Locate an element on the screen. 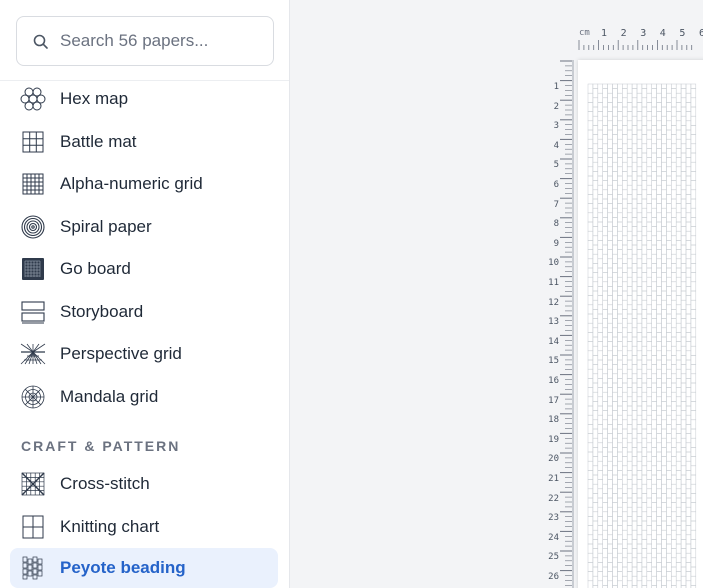  sidebar-item-knitting-chart: Knitting chart is located at coordinates (144, 527).